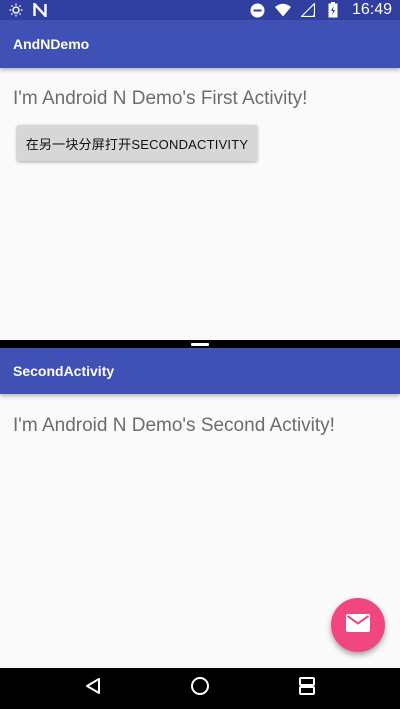 The image size is (400, 709). What do you see at coordinates (308, 10) in the screenshot?
I see `signal-icon` at bounding box center [308, 10].